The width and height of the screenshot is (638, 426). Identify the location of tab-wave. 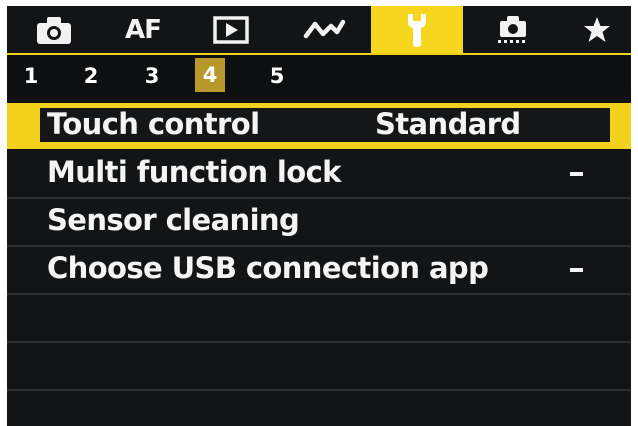
(325, 29).